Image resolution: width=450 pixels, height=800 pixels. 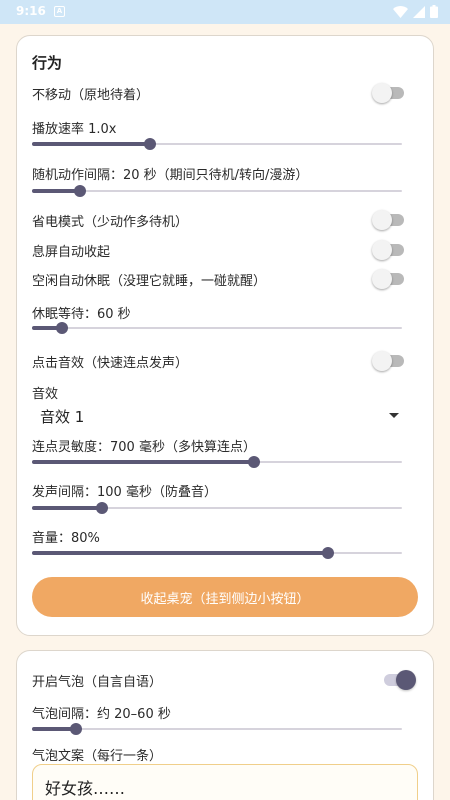 What do you see at coordinates (400, 11) in the screenshot?
I see `wifi-icon` at bounding box center [400, 11].